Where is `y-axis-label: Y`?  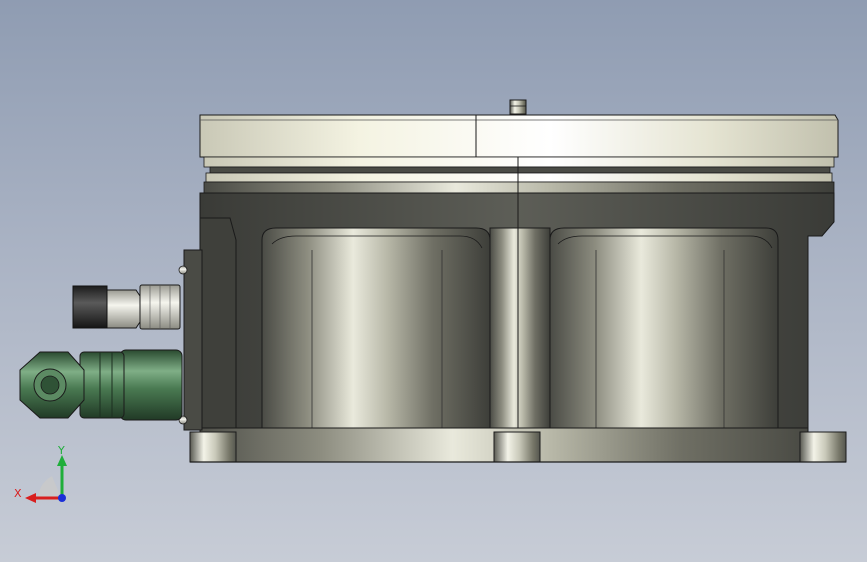 y-axis-label: Y is located at coordinates (61, 450).